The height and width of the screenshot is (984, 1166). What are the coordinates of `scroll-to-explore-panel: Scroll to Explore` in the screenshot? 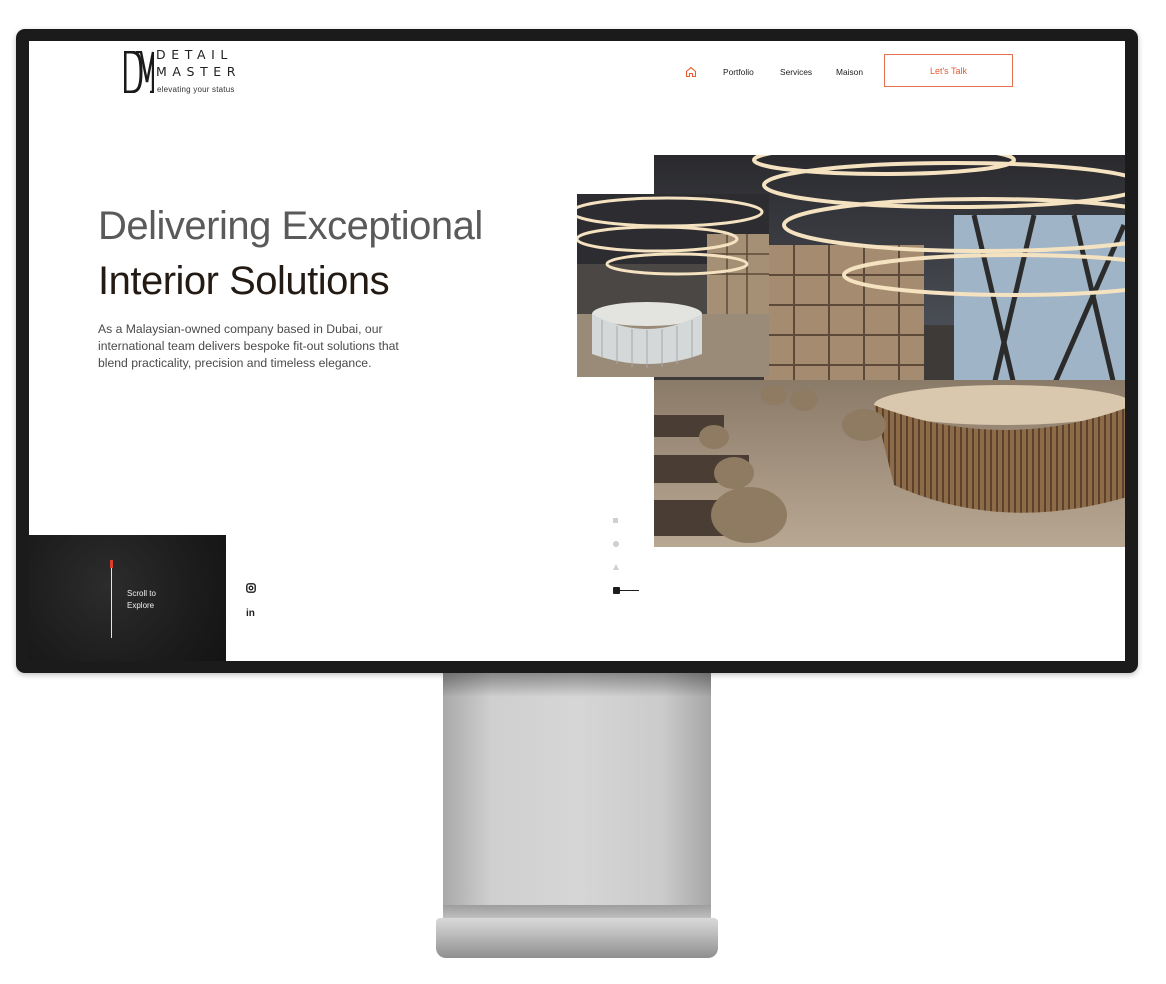 It's located at (127, 598).